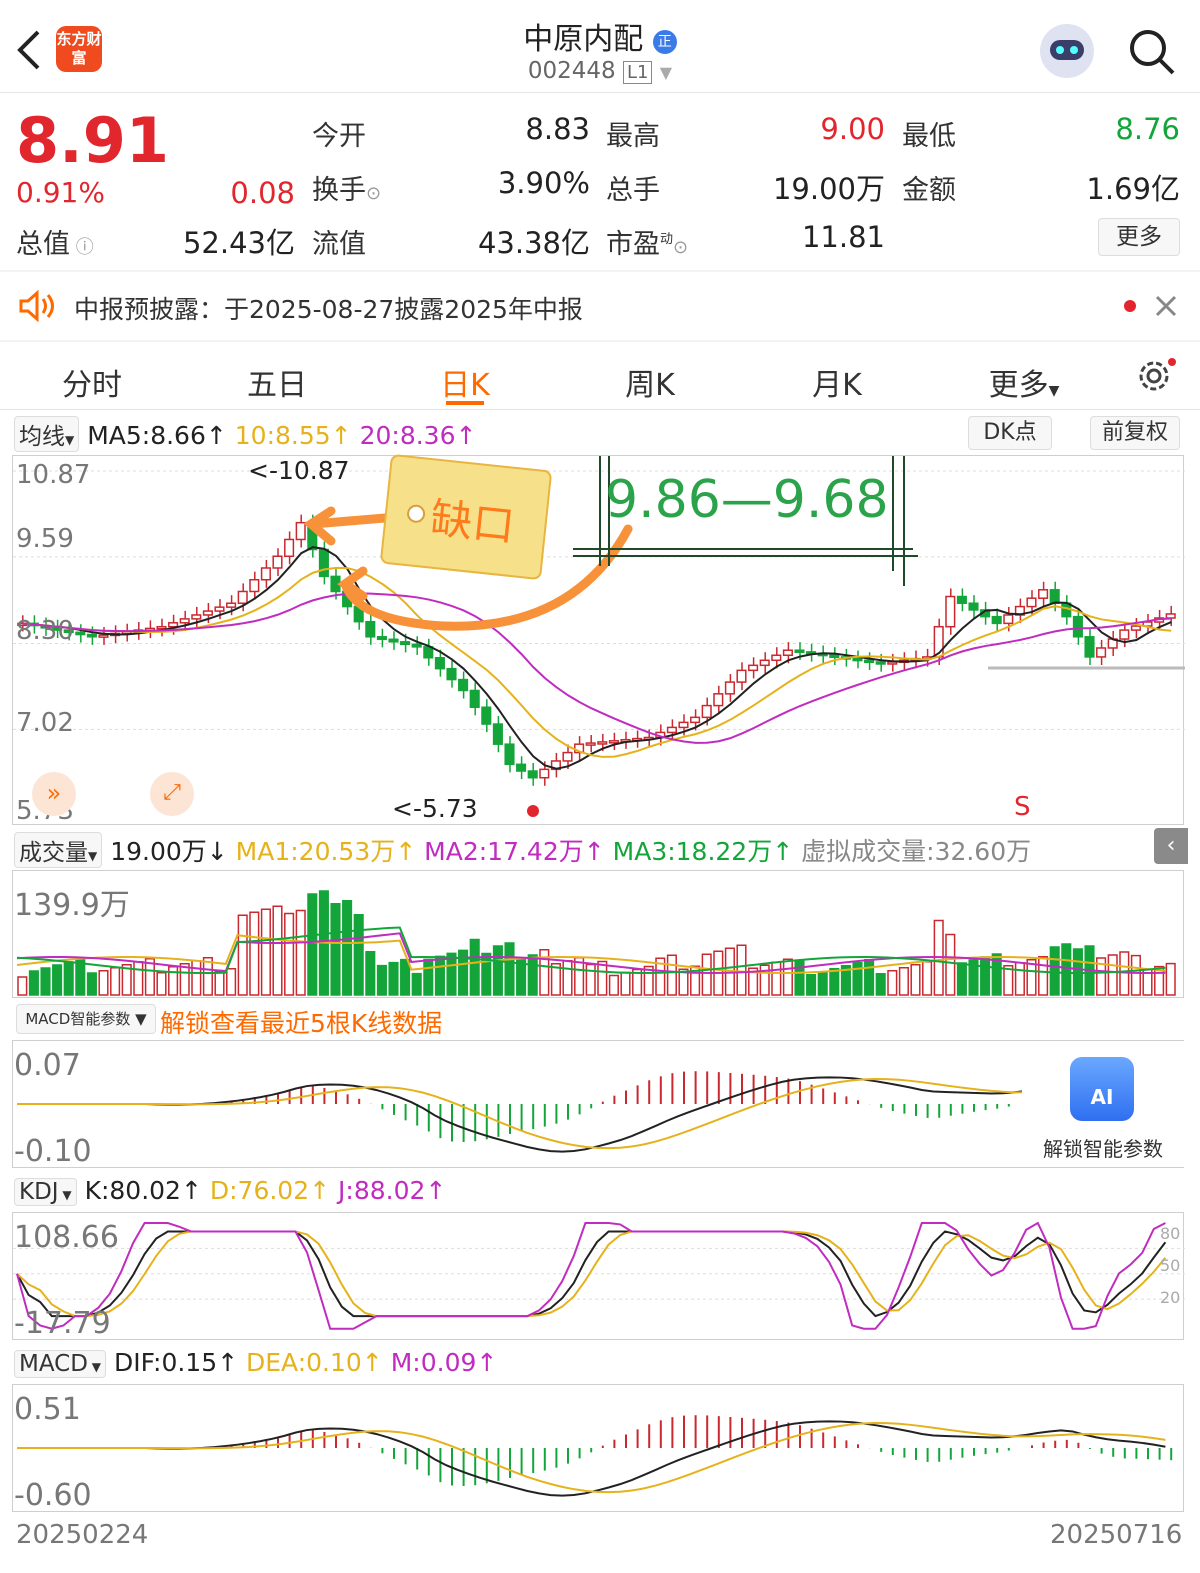  What do you see at coordinates (45, 631) in the screenshot?
I see `y-tick: 8.30` at bounding box center [45, 631].